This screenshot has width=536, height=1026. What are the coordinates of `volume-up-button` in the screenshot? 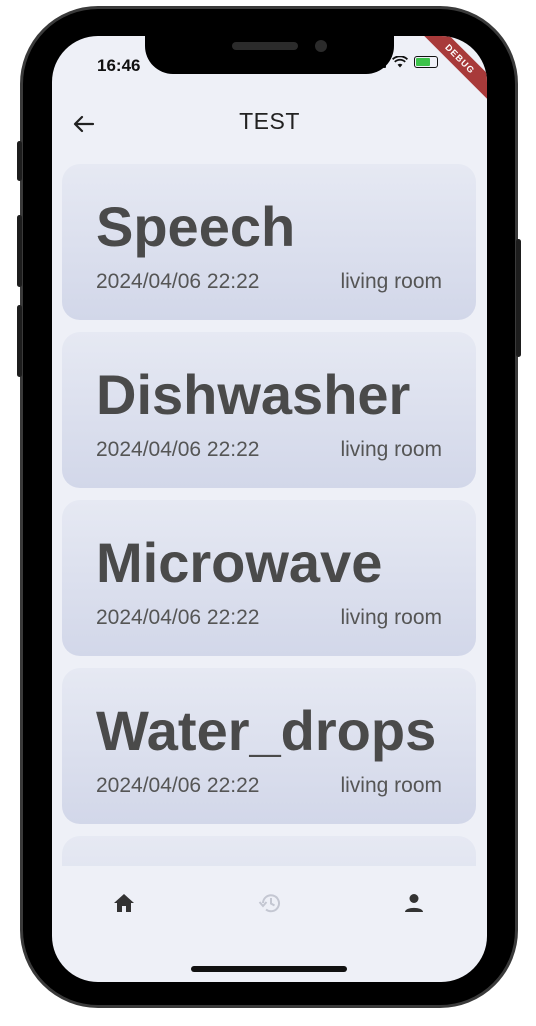 It's located at (19, 251).